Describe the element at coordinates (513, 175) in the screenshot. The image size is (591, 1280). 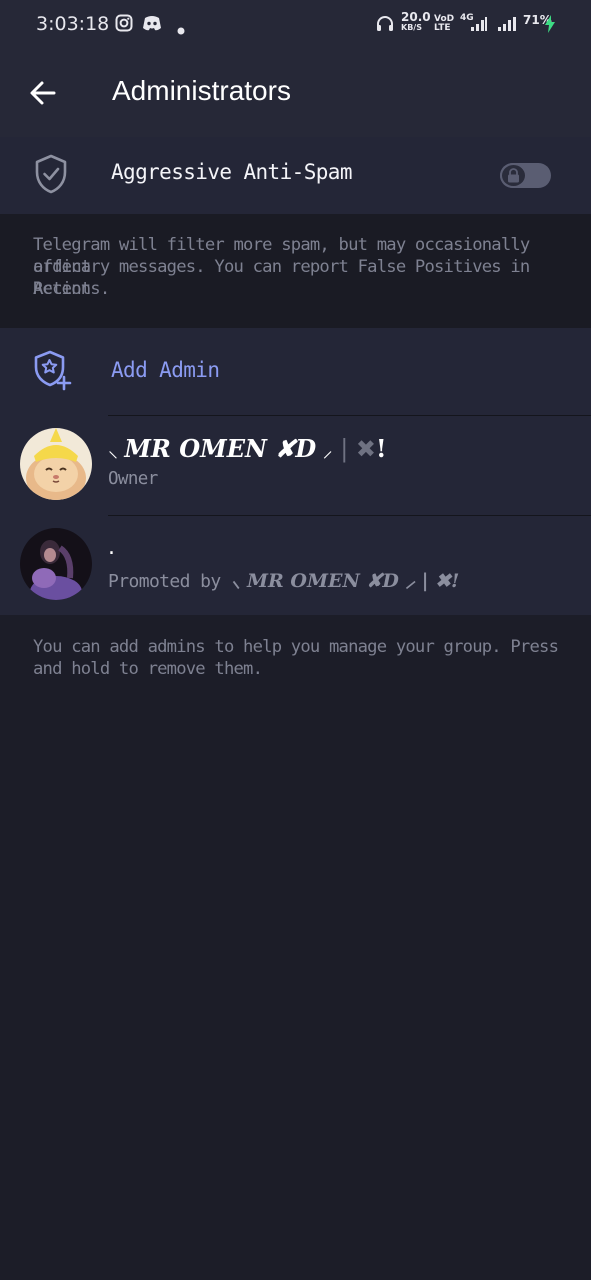
I see `lock-icon` at that location.